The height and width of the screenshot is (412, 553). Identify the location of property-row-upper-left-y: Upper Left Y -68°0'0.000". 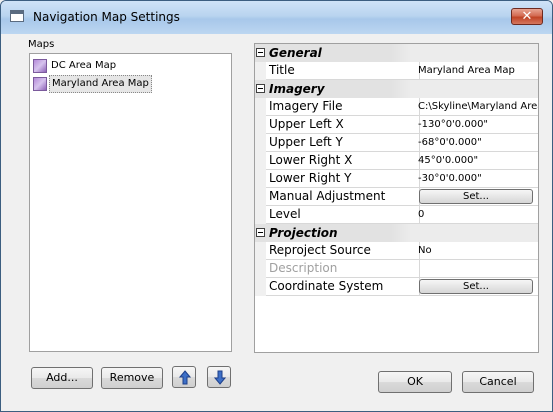
(396, 143).